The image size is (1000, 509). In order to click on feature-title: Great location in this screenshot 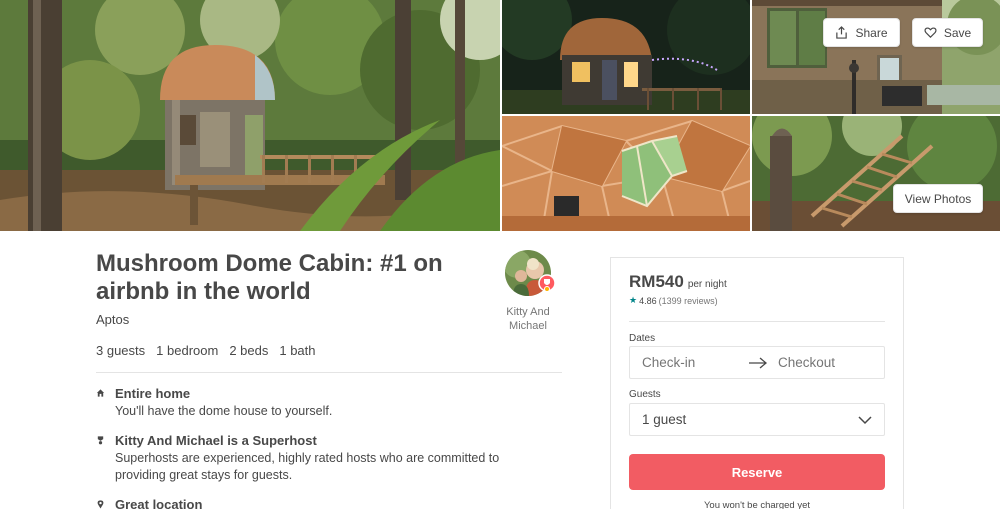, I will do `click(159, 503)`.